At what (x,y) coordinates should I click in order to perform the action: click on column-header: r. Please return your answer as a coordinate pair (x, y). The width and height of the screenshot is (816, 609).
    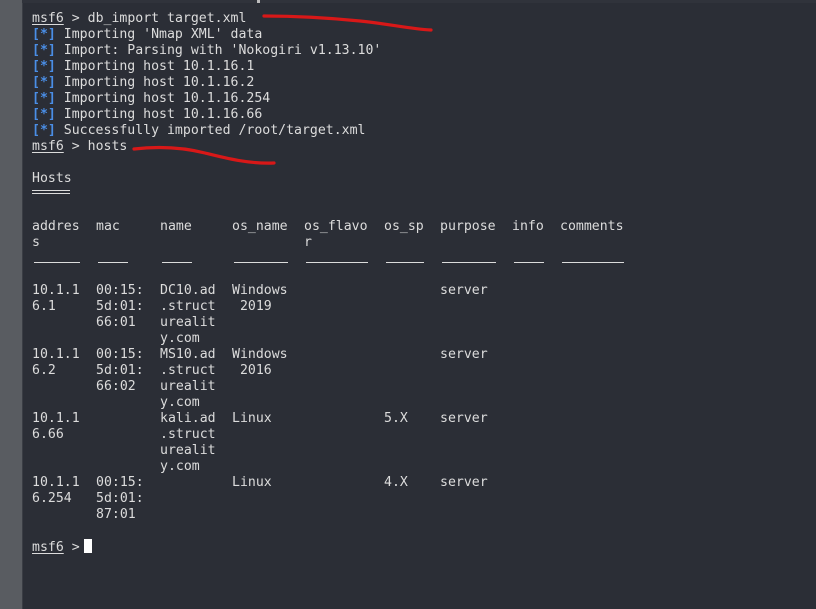
    Looking at the image, I should click on (308, 242).